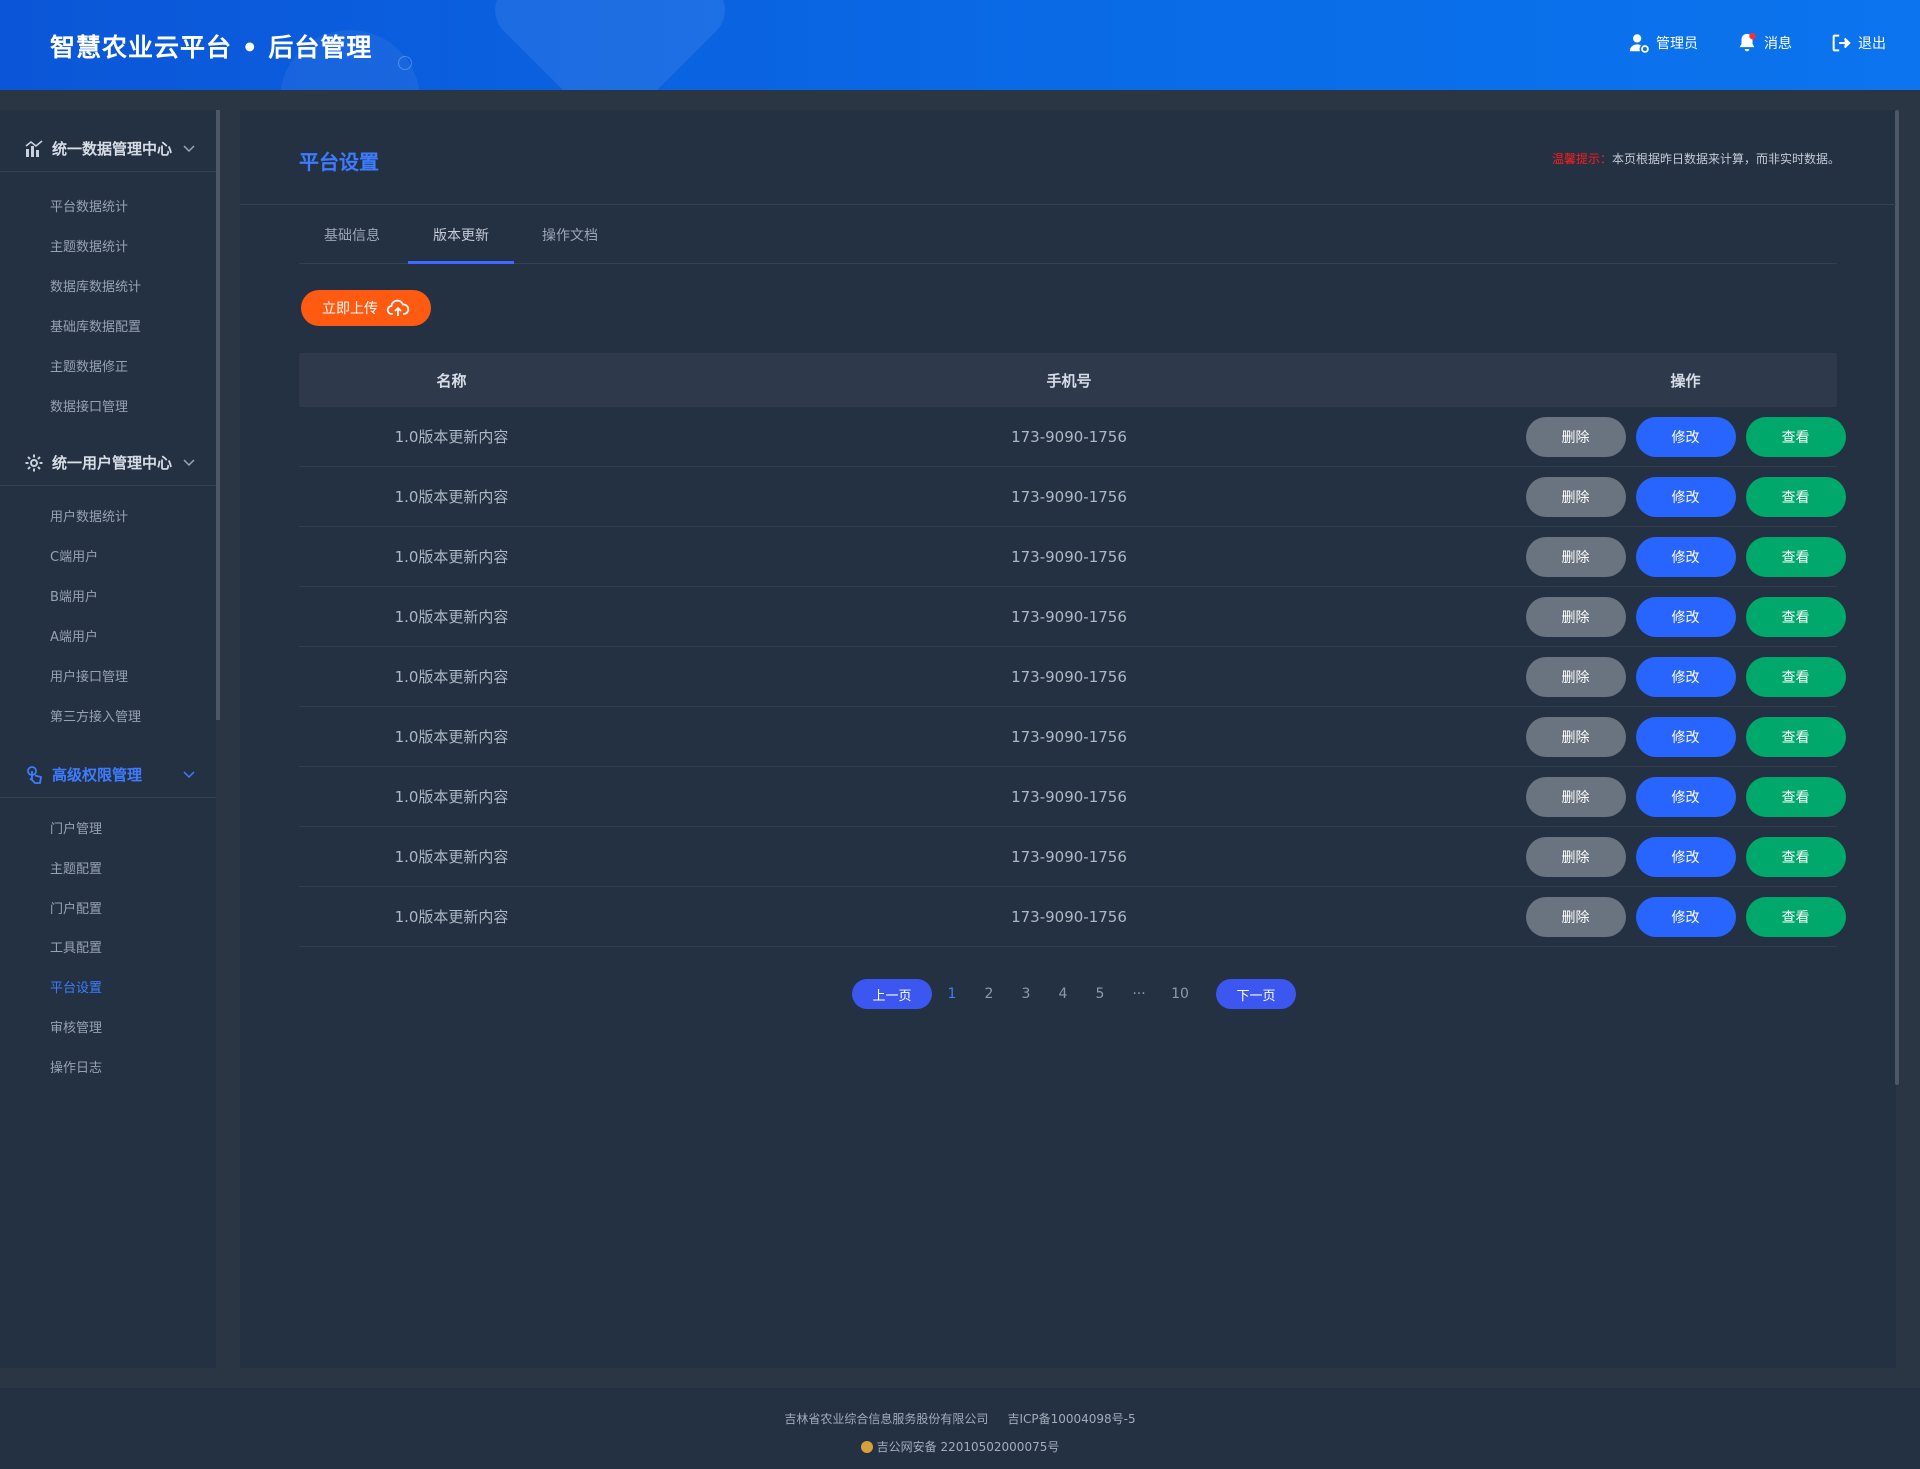 The height and width of the screenshot is (1469, 1920). I want to click on upload-button: 立即上传, so click(366, 308).